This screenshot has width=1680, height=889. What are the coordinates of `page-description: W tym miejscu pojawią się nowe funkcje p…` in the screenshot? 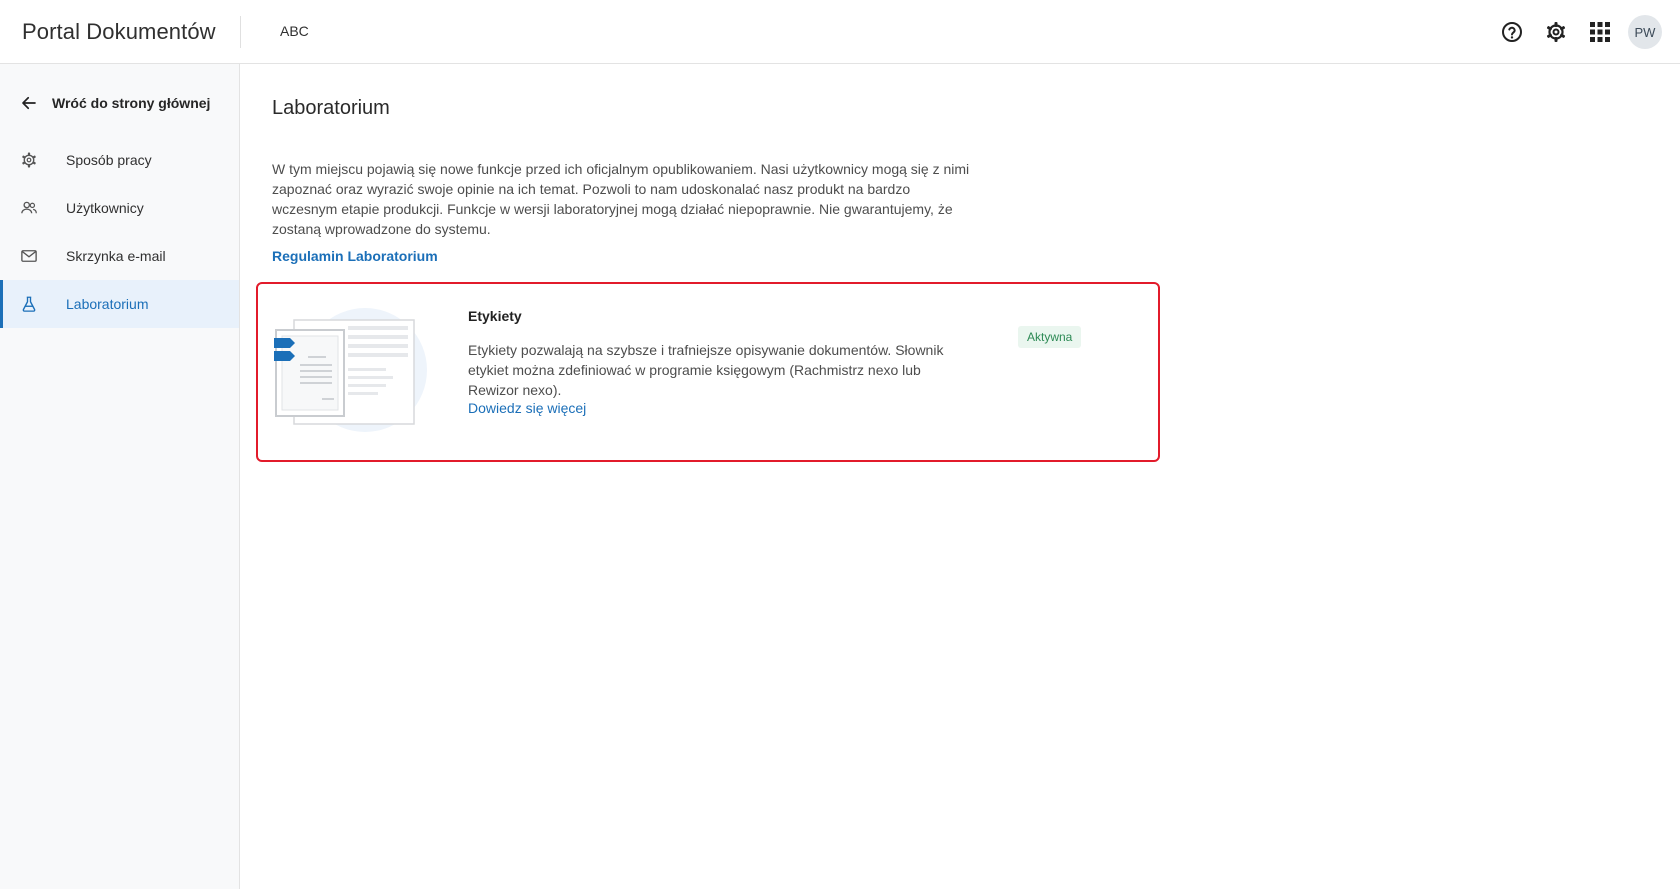 It's located at (621, 199).